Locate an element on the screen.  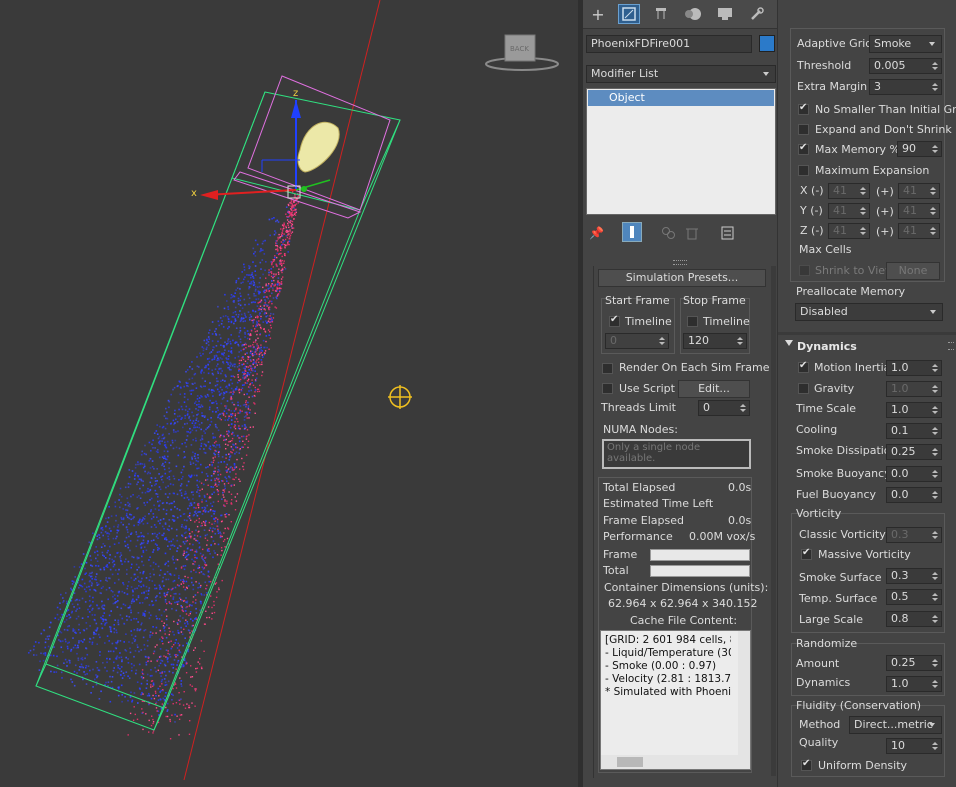
time-scale-spinner: 1.0 is located at coordinates (914, 410).